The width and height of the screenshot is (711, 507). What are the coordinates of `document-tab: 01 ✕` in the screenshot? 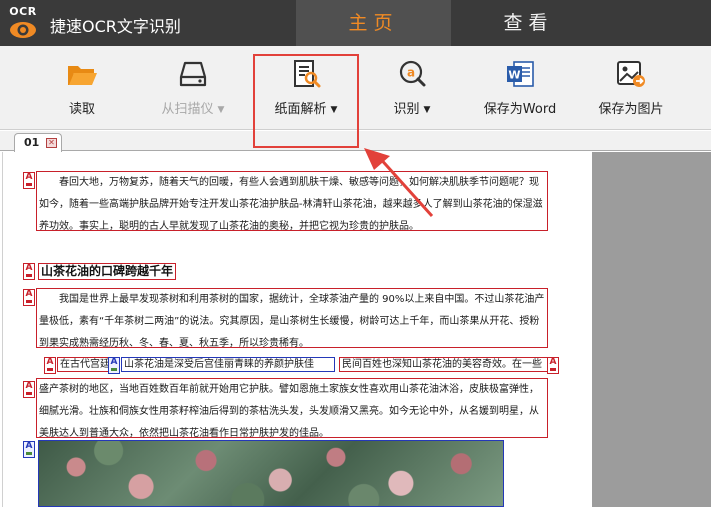 It's located at (38, 142).